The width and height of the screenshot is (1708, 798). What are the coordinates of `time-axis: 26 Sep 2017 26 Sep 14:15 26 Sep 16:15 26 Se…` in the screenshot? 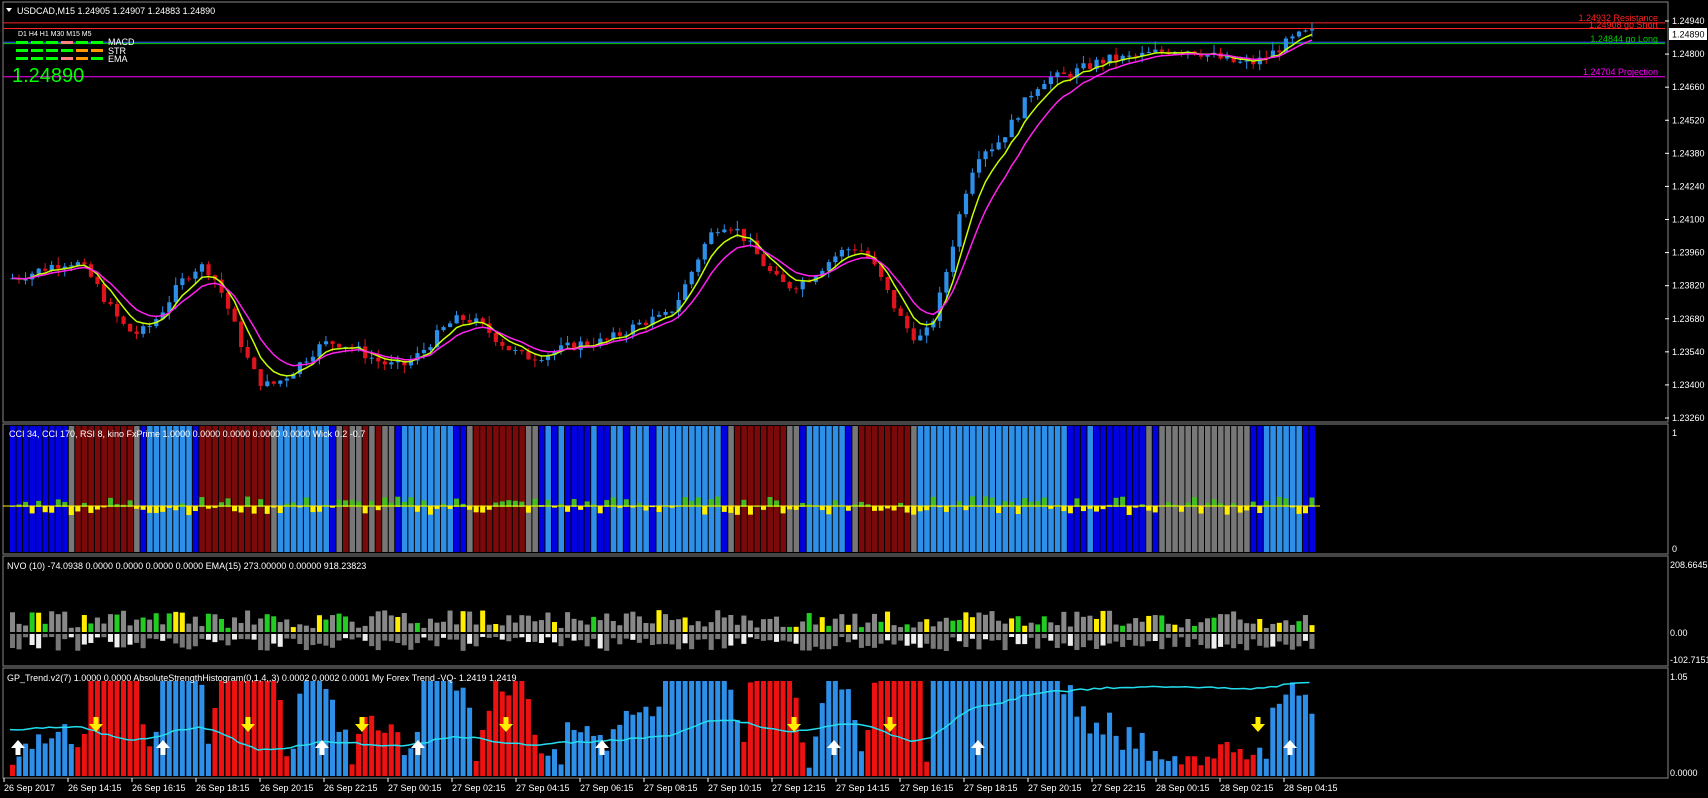 It's located at (670, 785).